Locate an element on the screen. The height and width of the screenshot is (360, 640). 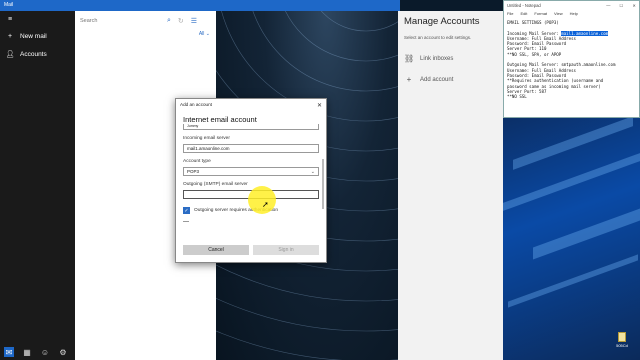
maximize-icon: ☐ is located at coordinates (622, 5).